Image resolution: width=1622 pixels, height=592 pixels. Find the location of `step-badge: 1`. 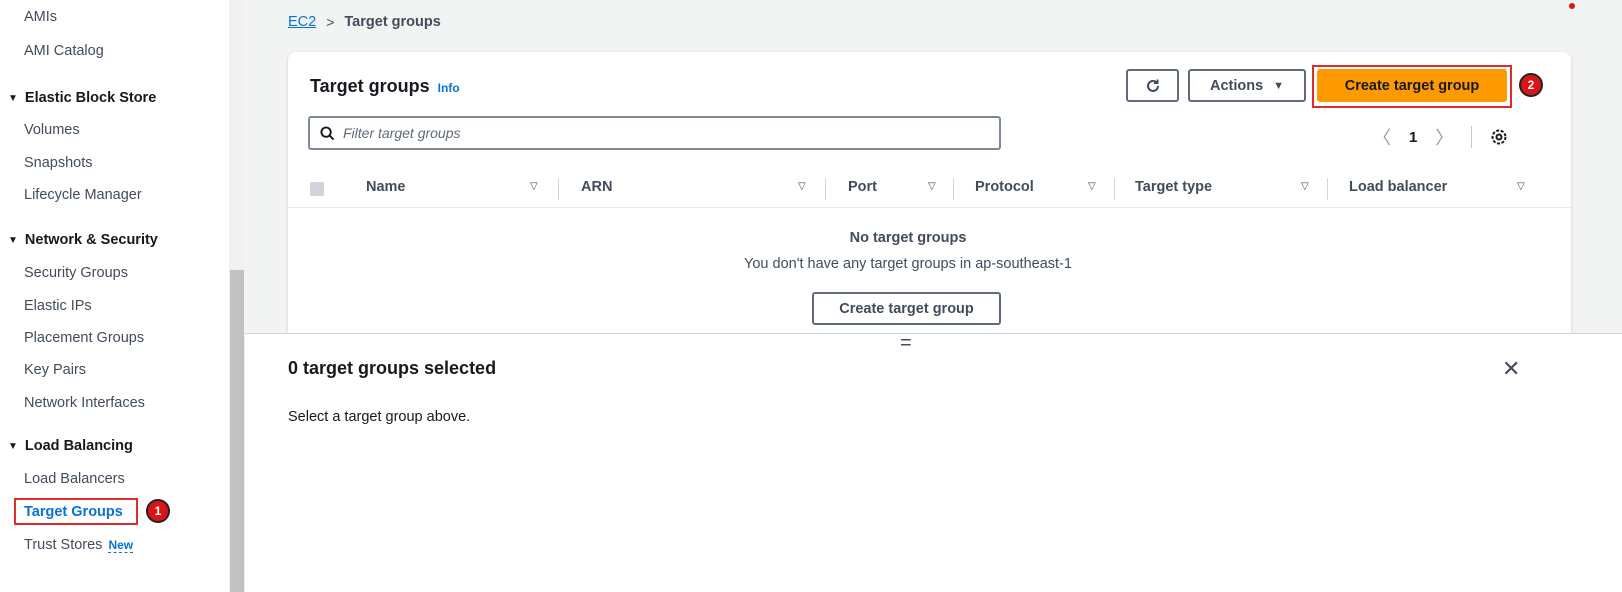

step-badge: 1 is located at coordinates (158, 511).